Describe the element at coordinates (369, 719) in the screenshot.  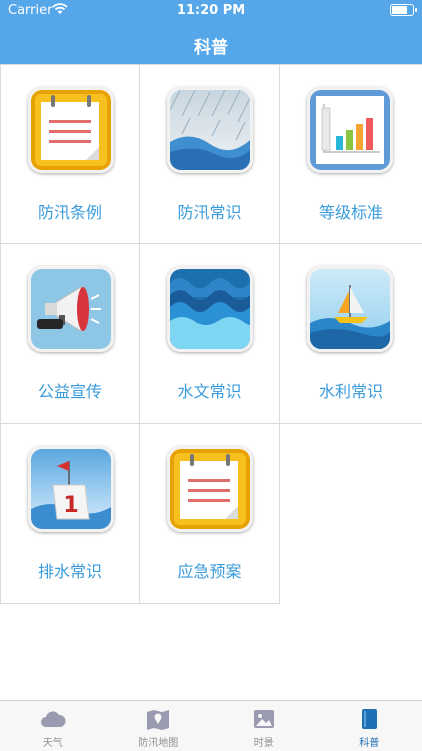
I see `book-icon` at that location.